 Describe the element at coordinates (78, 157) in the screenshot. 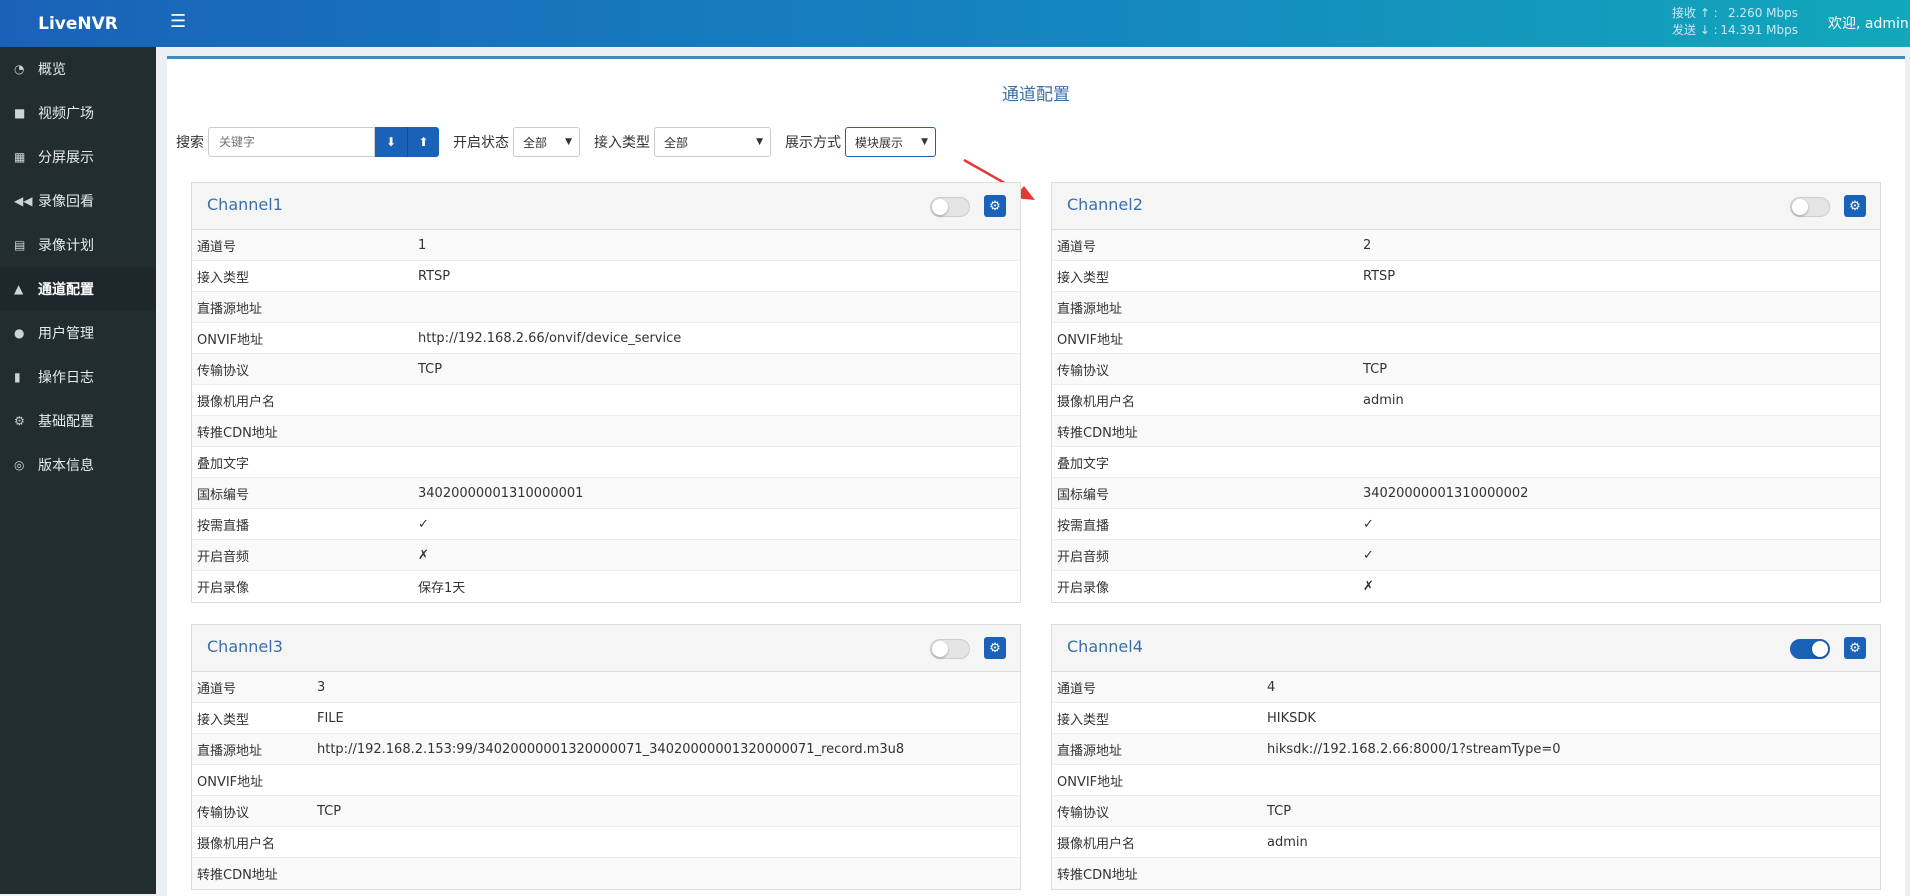

I see `sidebar-item-split-screen: ▦ 分屏展示` at that location.